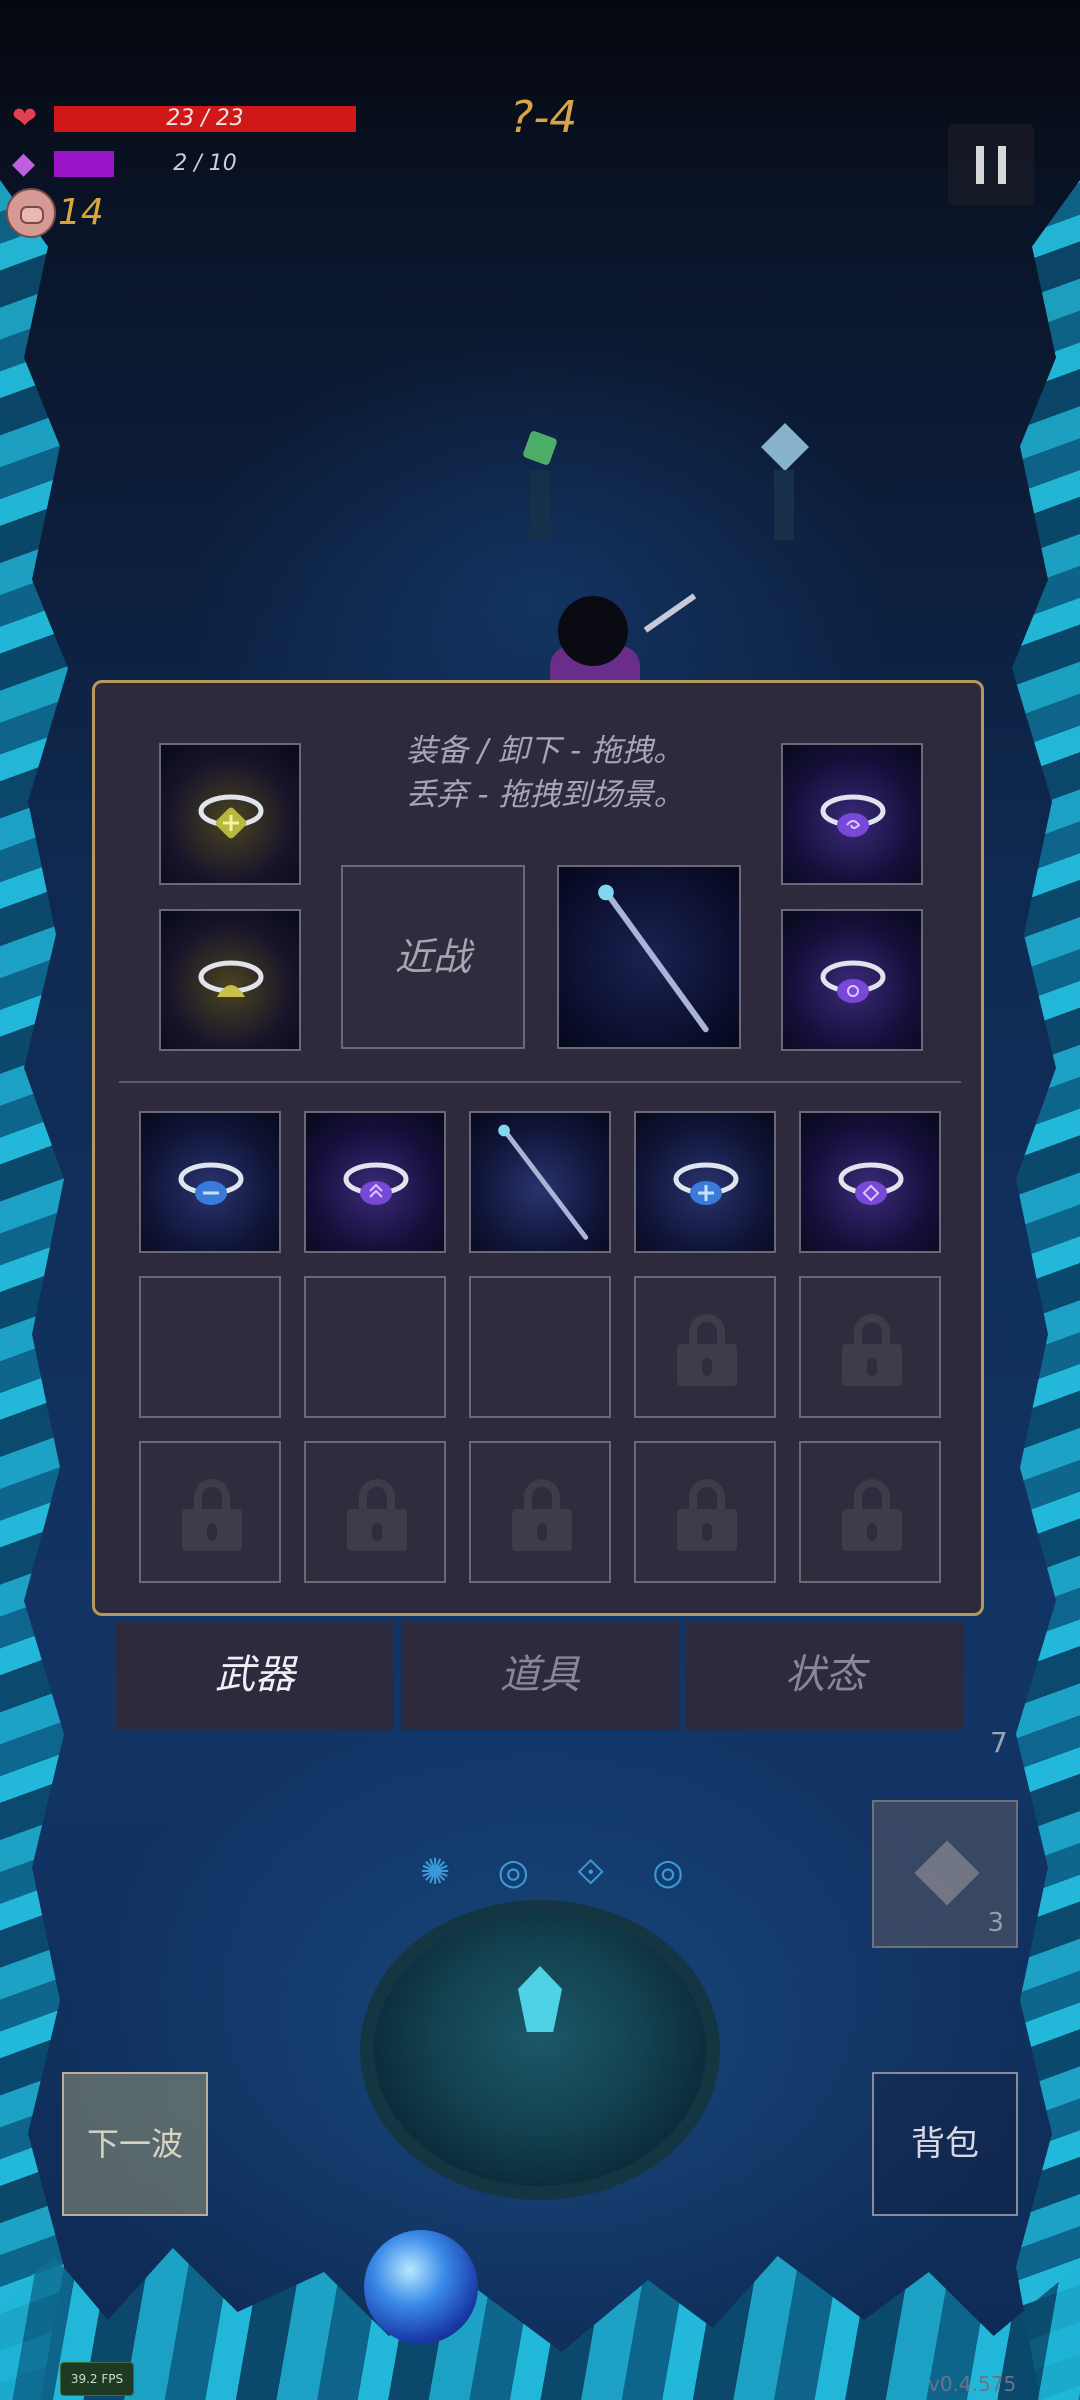  I want to click on panel-tabs: 武器 道具 状态, so click(540, 1676).